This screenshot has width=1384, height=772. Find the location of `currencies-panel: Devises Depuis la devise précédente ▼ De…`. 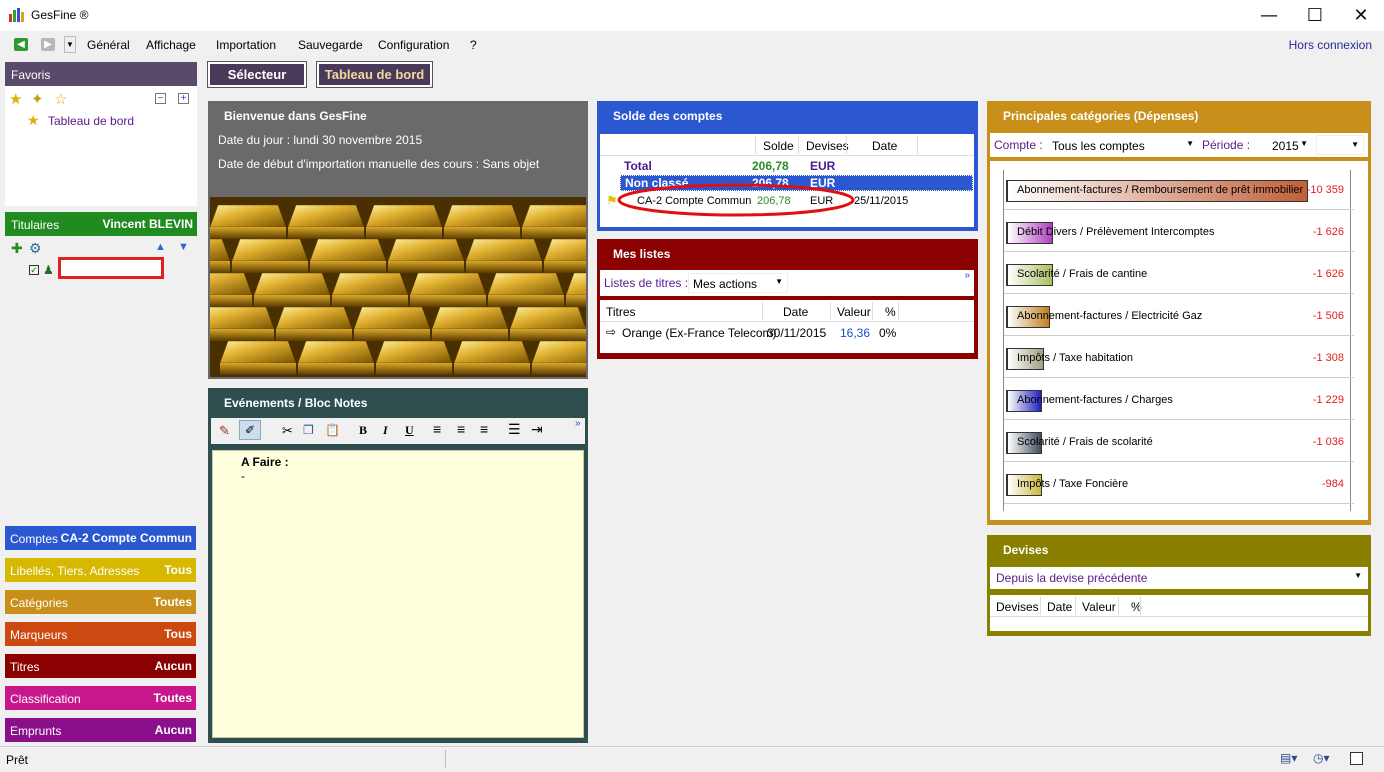

currencies-panel: Devises Depuis la devise précédente ▼ De… is located at coordinates (1179, 585).